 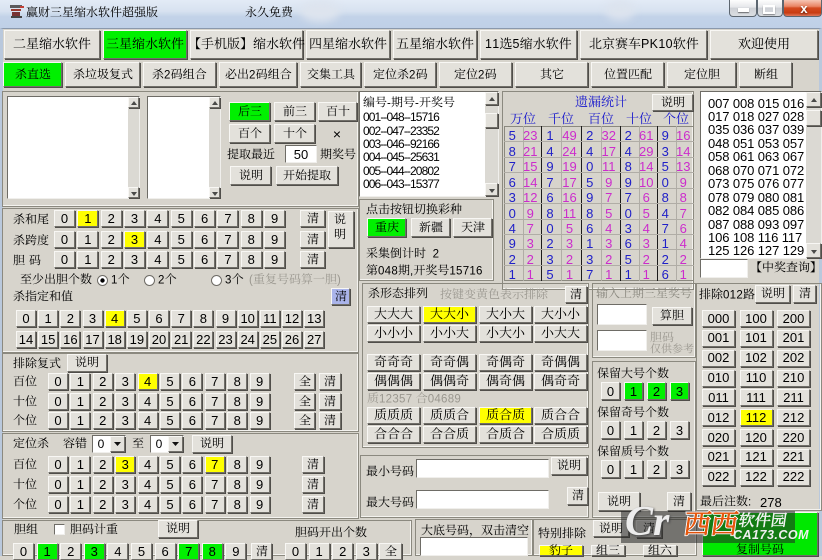 What do you see at coordinates (653, 44) in the screenshot?
I see `svg-text: K` at bounding box center [653, 44].